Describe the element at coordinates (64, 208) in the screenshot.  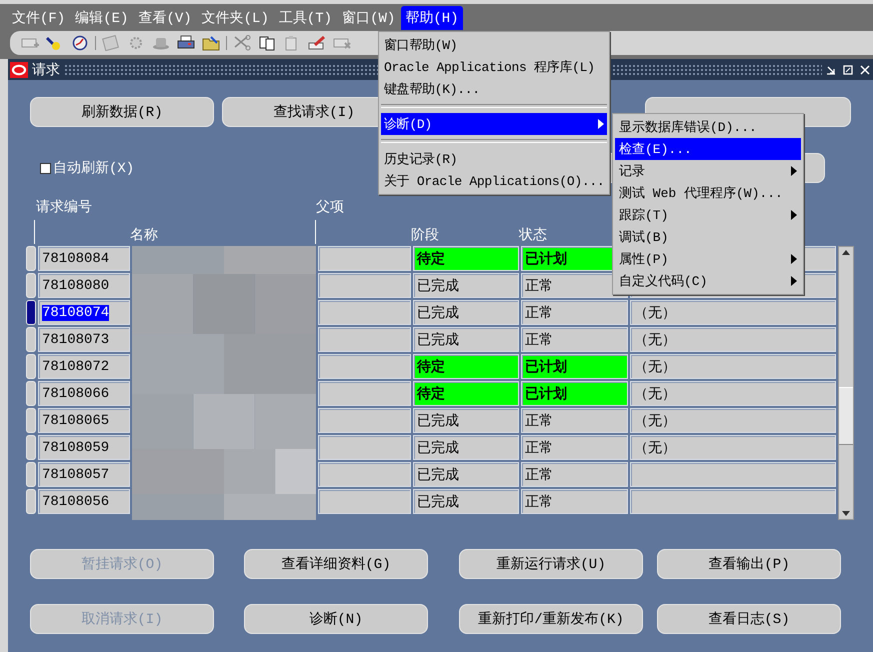
I see `column-header: 请求编号` at that location.